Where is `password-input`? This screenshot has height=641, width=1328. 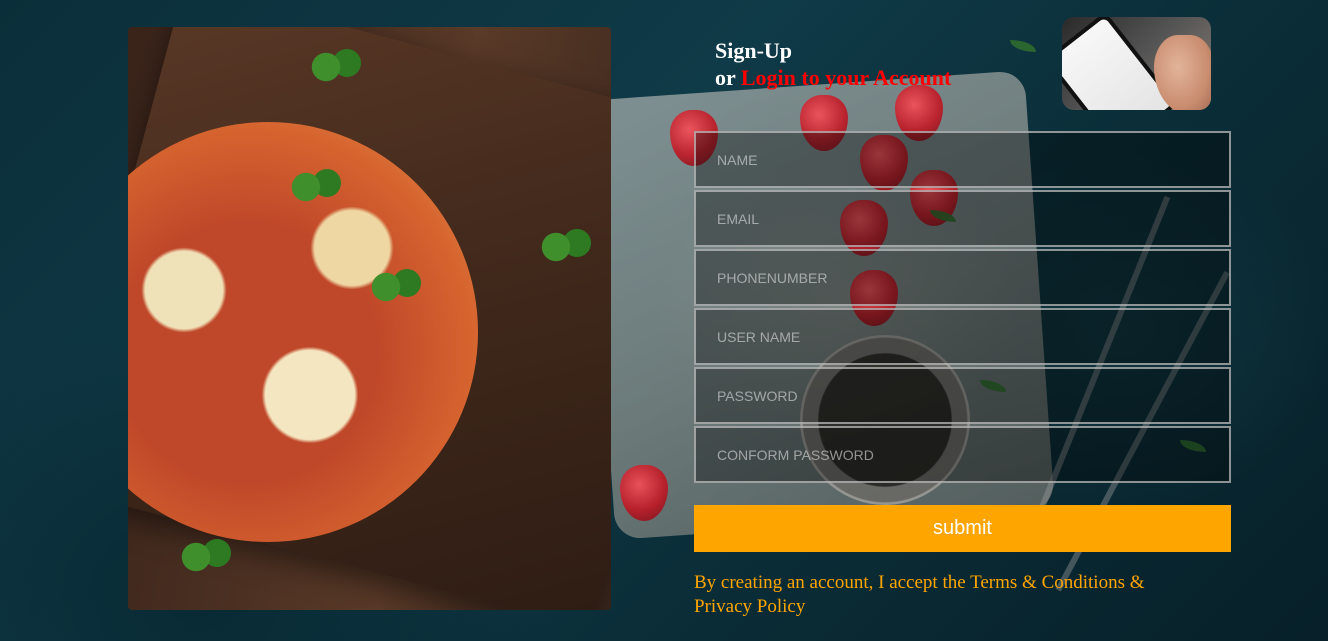 password-input is located at coordinates (962, 395).